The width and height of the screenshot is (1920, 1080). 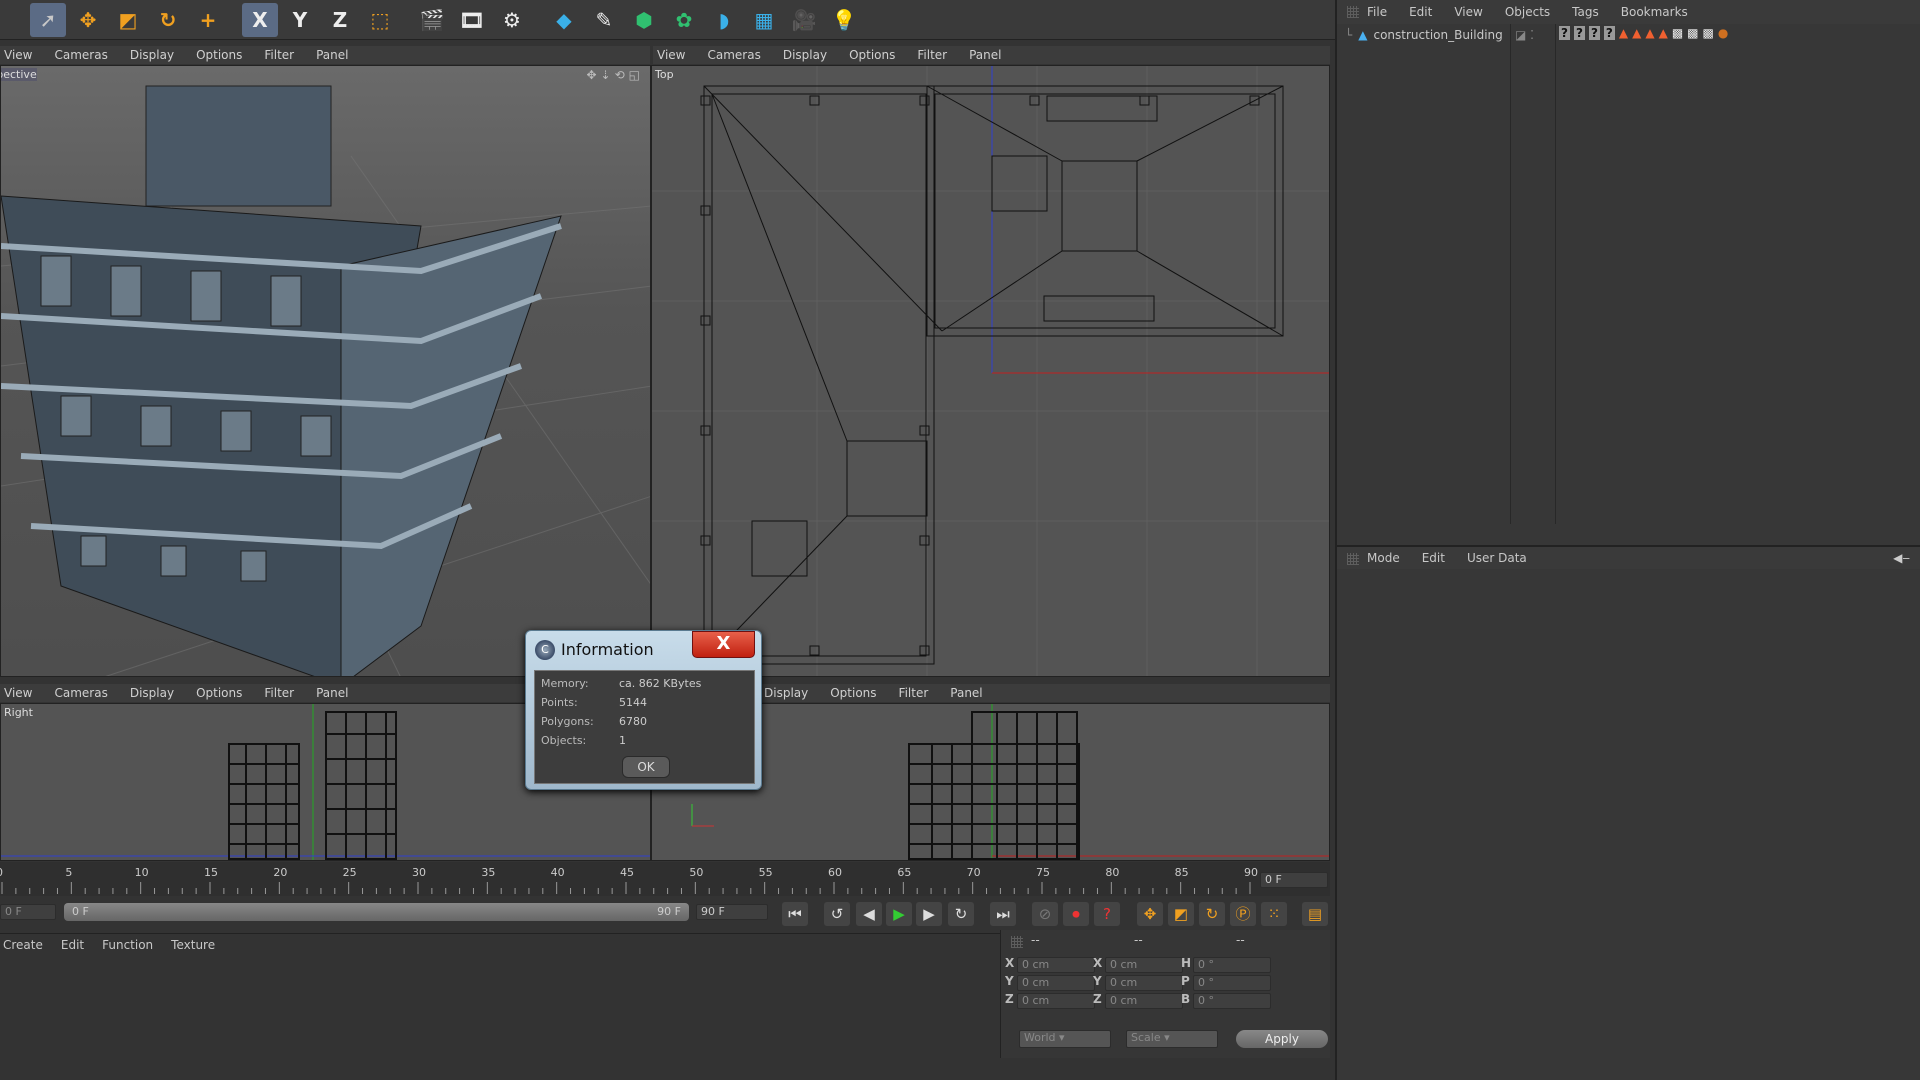 I want to click on light-icon: 💡, so click(x=844, y=20).